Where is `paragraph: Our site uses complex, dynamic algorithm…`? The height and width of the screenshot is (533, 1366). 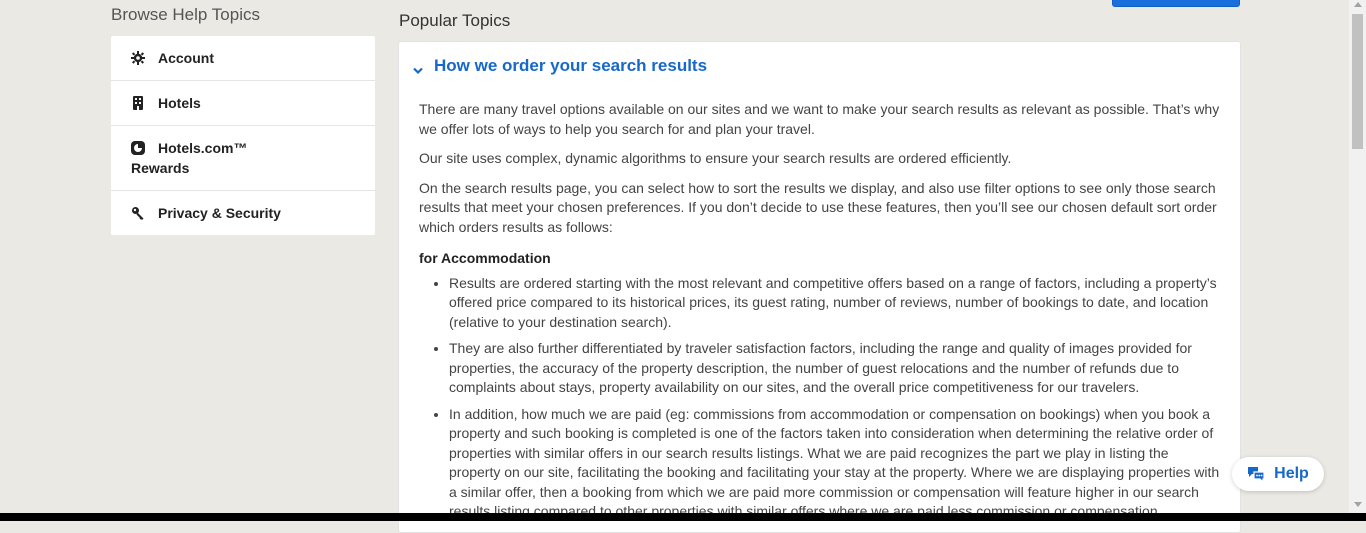 paragraph: Our site uses complex, dynamic algorithm… is located at coordinates (715, 158).